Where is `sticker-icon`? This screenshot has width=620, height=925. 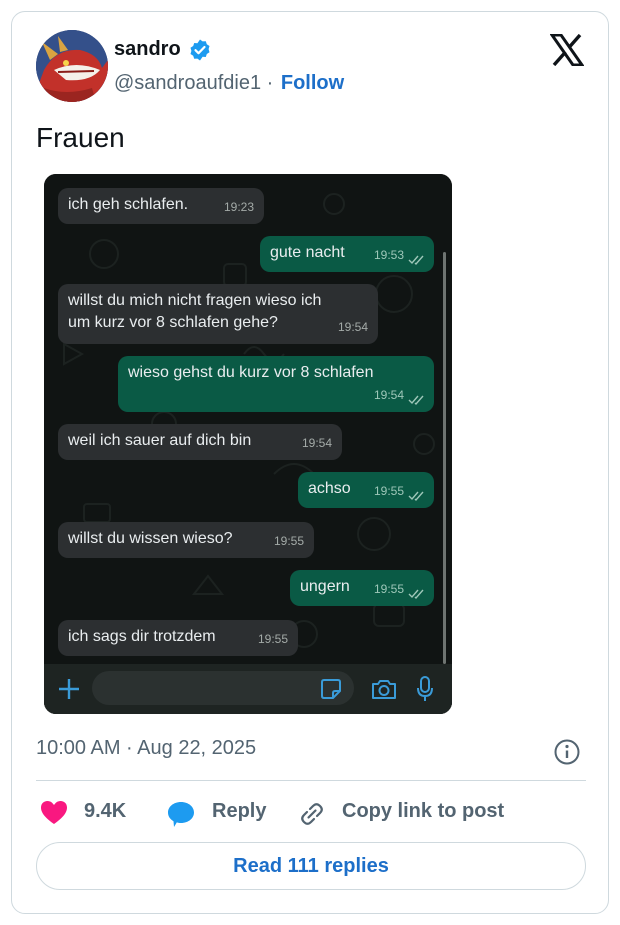
sticker-icon is located at coordinates (331, 689).